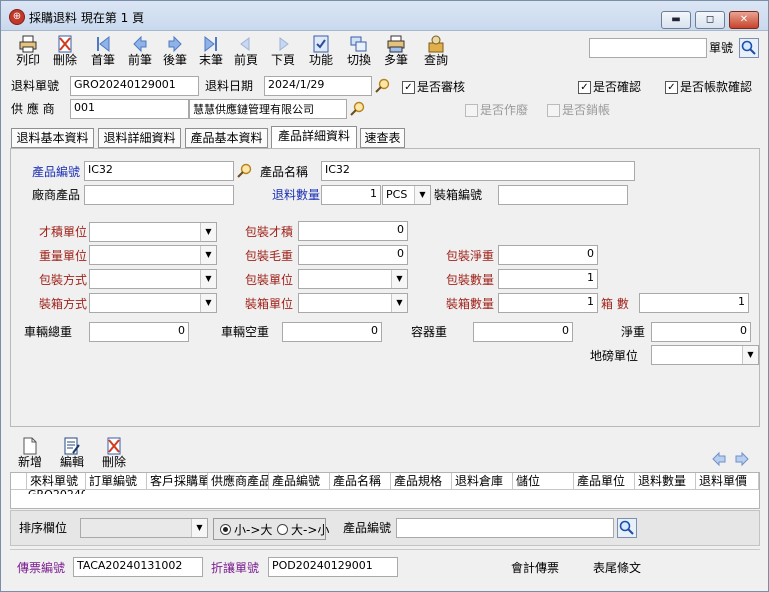 This screenshot has width=769, height=592. What do you see at coordinates (103, 51) in the screenshot?
I see `first-record-button: 首筆` at bounding box center [103, 51].